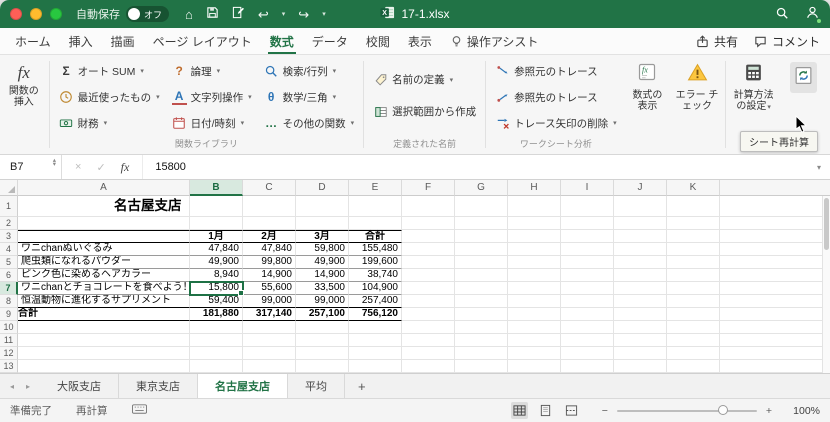  Describe the element at coordinates (534, 301) in the screenshot. I see `cell-H8` at that location.